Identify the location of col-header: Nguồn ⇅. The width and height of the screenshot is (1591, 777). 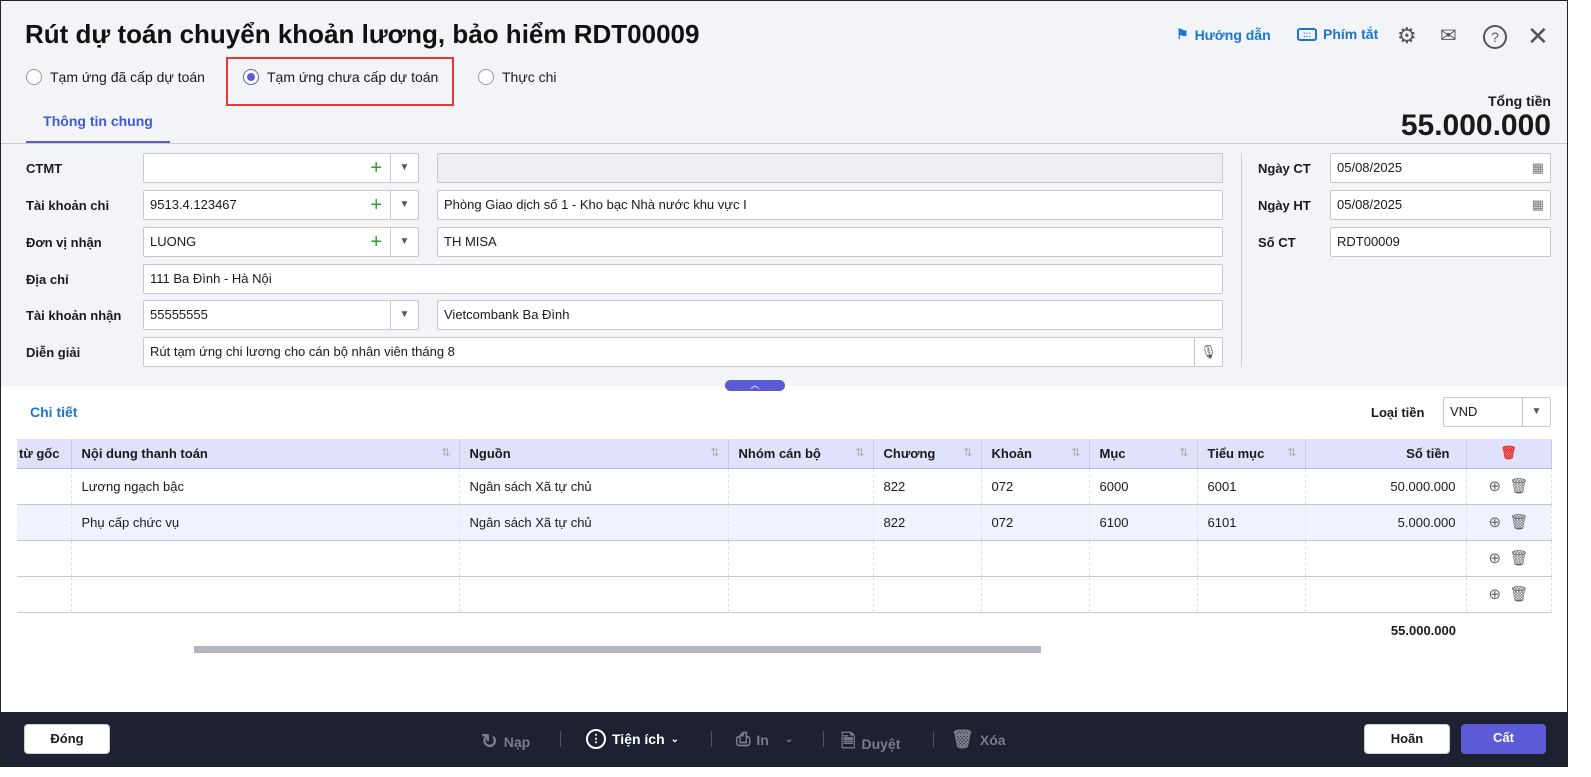
(594, 454).